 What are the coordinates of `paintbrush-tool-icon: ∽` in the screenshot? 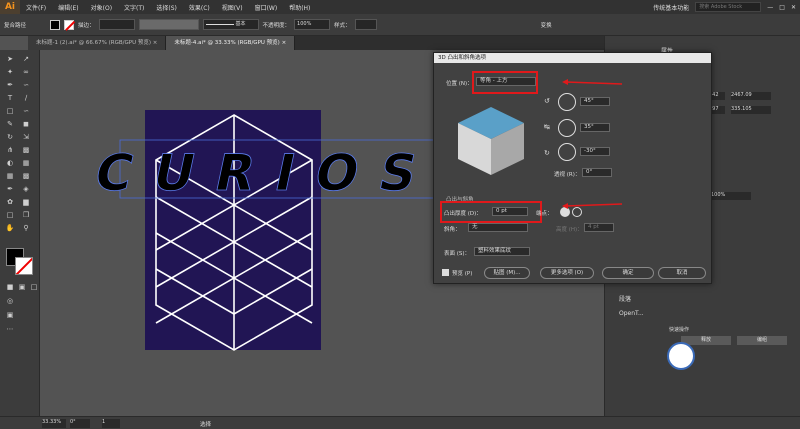 It's located at (26, 111).